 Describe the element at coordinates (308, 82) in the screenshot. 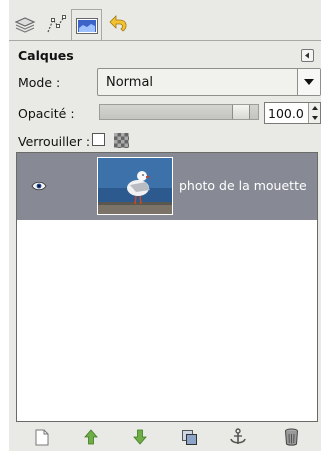

I see `dropdown-arrow-icon` at that location.